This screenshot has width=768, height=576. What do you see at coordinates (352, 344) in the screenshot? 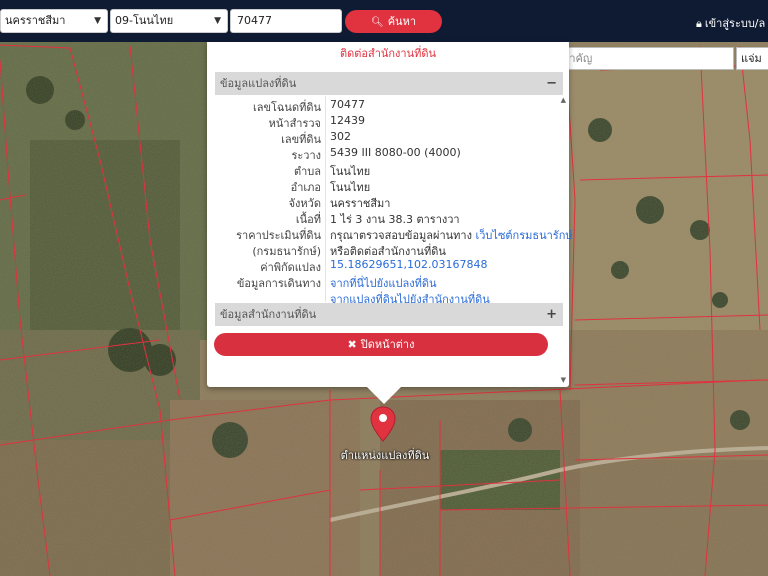
I see `close-icon: ✖` at bounding box center [352, 344].